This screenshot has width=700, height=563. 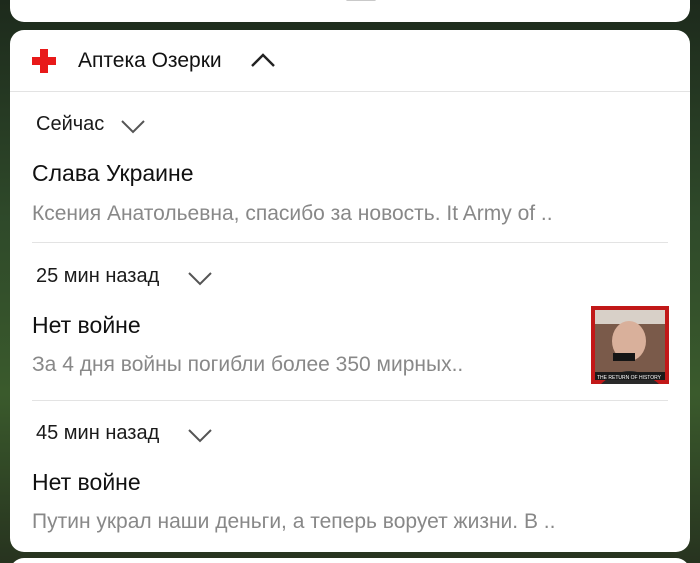 What do you see at coordinates (350, 11) in the screenshot?
I see `previous-notification-card` at bounding box center [350, 11].